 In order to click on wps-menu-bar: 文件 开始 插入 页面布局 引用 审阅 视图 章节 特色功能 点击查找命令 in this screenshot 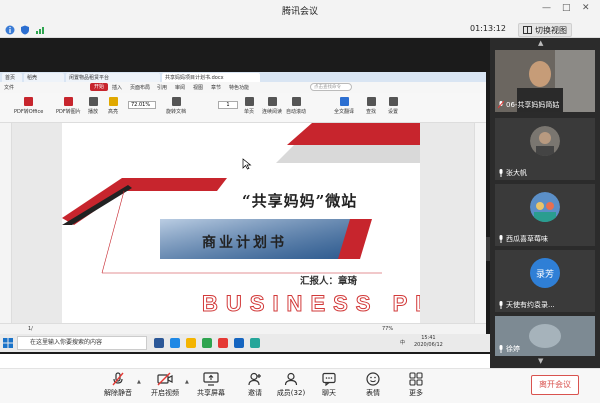, I will do `click(243, 87)`.